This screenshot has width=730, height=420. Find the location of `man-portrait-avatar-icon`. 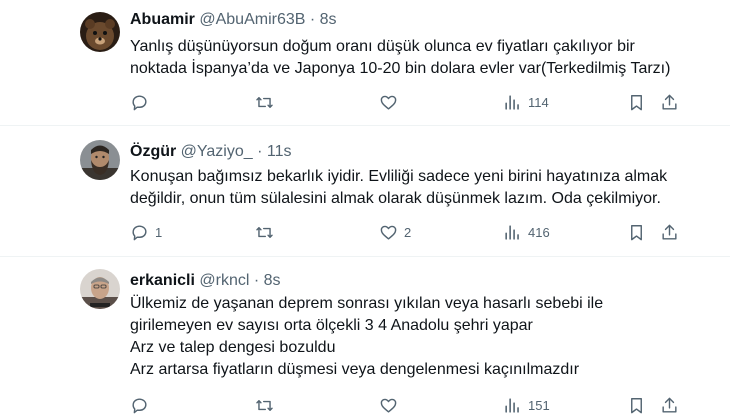

man-portrait-avatar-icon is located at coordinates (100, 289).